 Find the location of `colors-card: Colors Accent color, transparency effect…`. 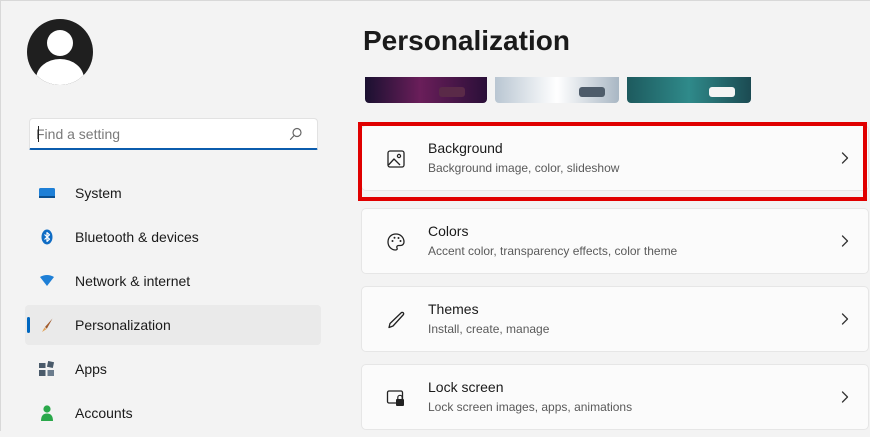

colors-card: Colors Accent color, transparency effect… is located at coordinates (615, 241).